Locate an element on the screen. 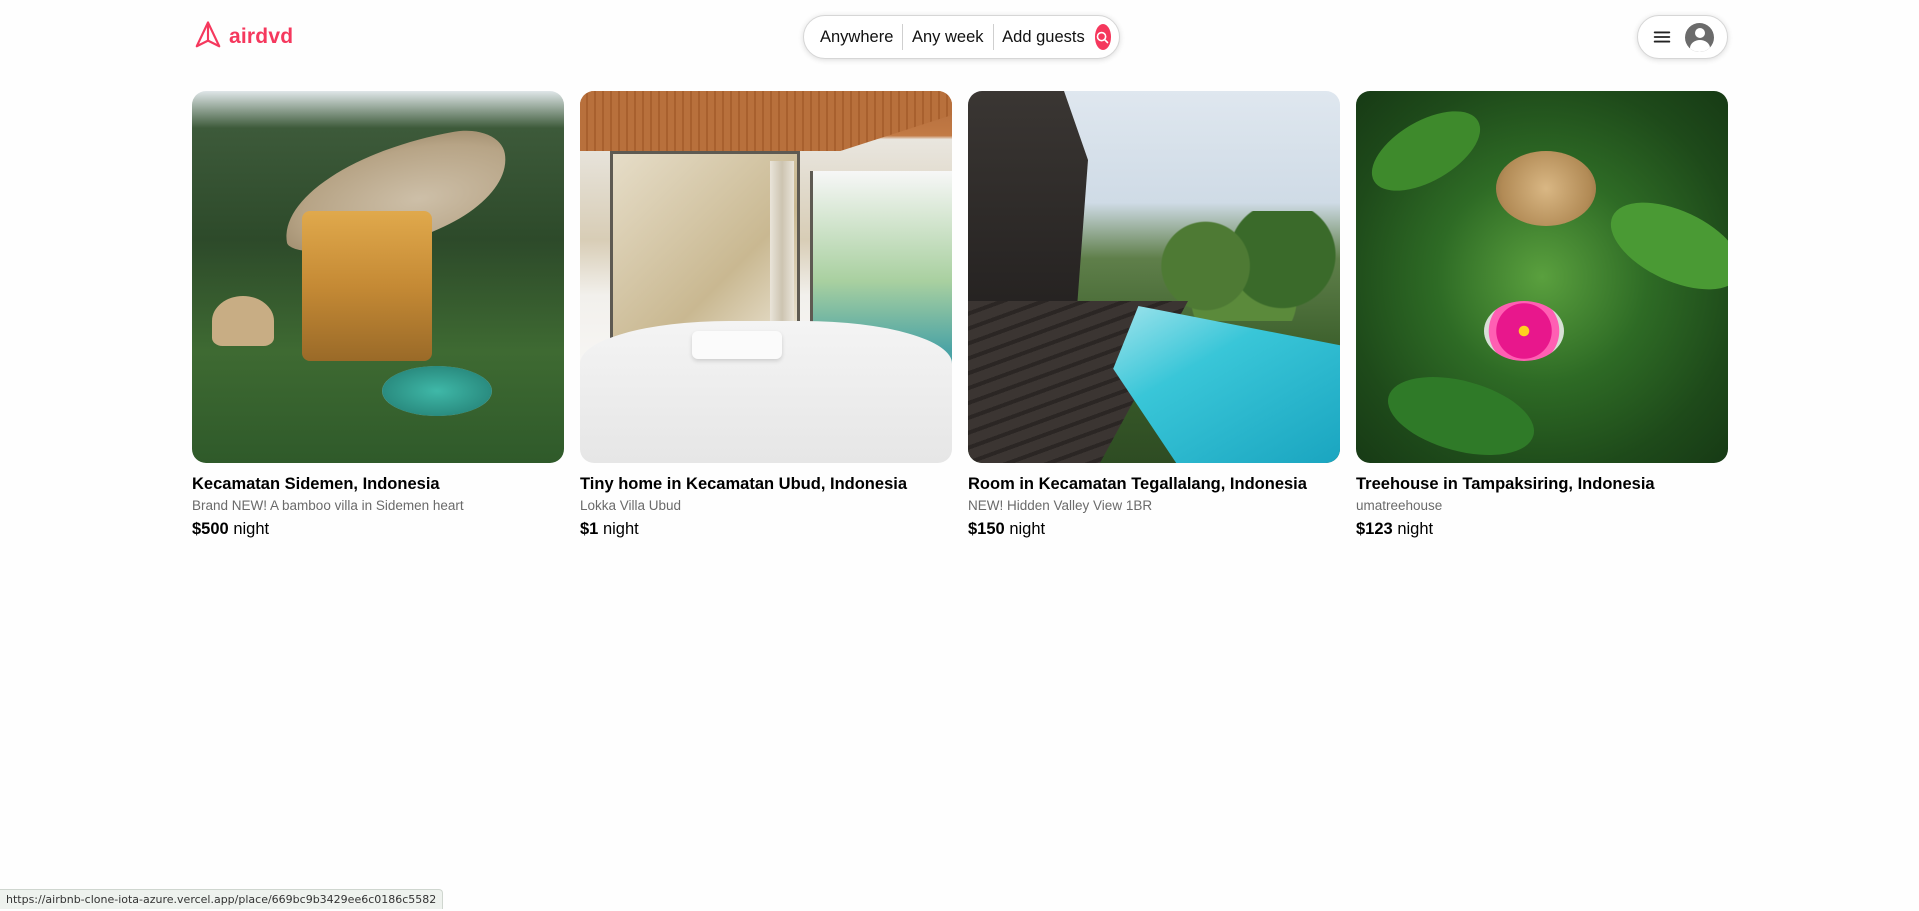 This screenshot has height=911, width=1919. listing-price: $123 night is located at coordinates (1542, 529).